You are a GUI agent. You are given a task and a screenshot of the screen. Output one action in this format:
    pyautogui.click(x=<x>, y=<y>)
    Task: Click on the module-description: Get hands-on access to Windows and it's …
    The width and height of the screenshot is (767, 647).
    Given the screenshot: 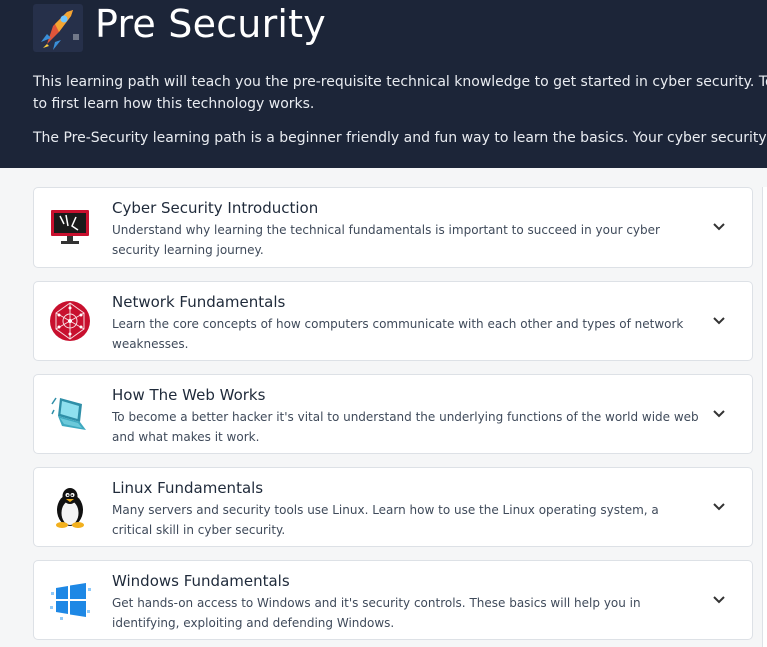 What is the action you would take?
    pyautogui.click(x=376, y=613)
    